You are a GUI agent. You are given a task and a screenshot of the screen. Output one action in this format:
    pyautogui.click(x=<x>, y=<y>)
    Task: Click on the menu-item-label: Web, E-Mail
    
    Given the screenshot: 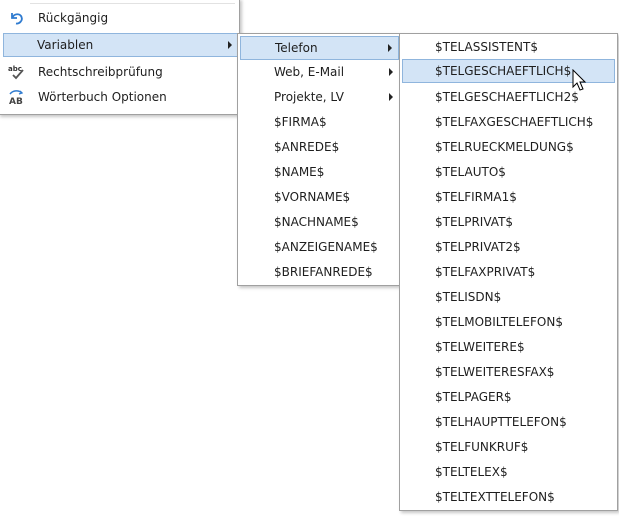 What is the action you would take?
    pyautogui.click(x=309, y=72)
    